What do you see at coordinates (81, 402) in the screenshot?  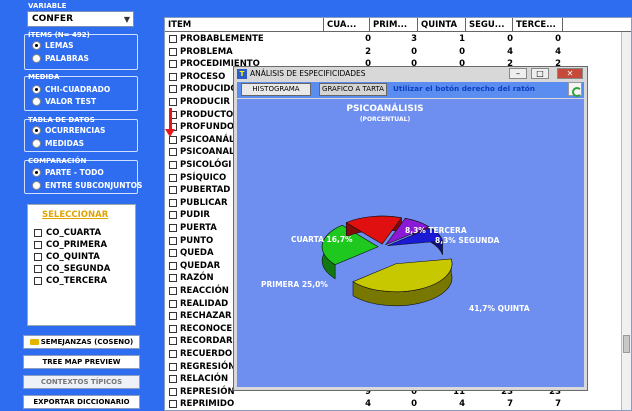 I see `exportar-button: EXPORTAR DICCIONARIO` at bounding box center [81, 402].